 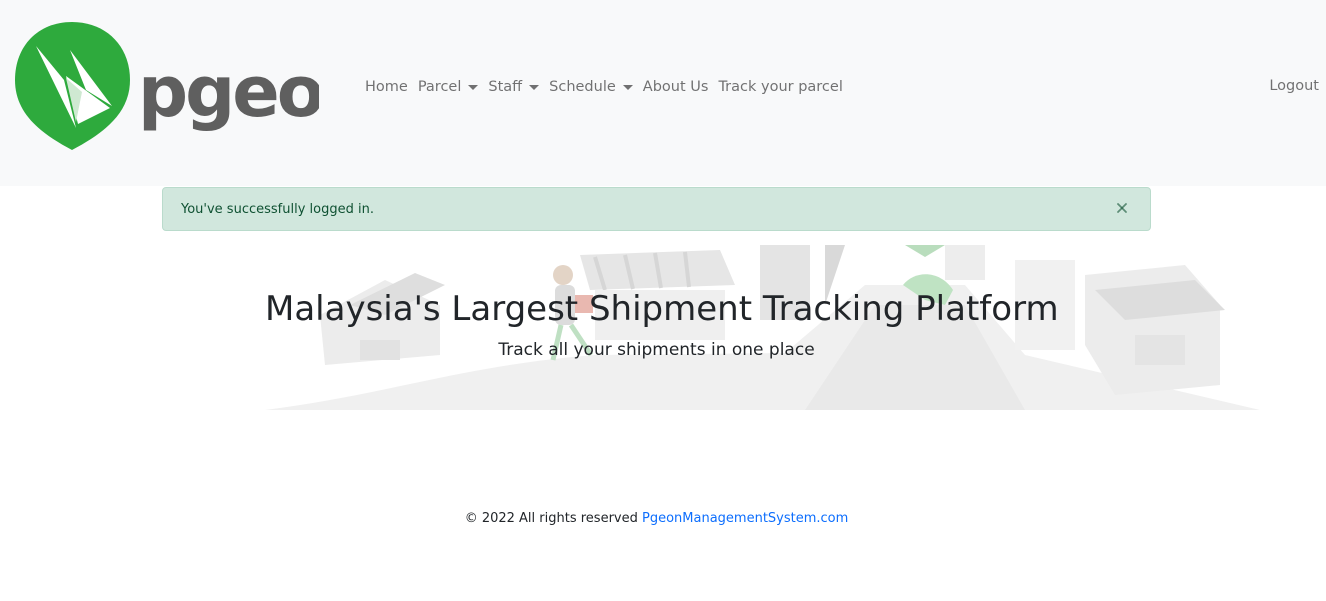 I want to click on logout-link: Logout, so click(x=1294, y=86).